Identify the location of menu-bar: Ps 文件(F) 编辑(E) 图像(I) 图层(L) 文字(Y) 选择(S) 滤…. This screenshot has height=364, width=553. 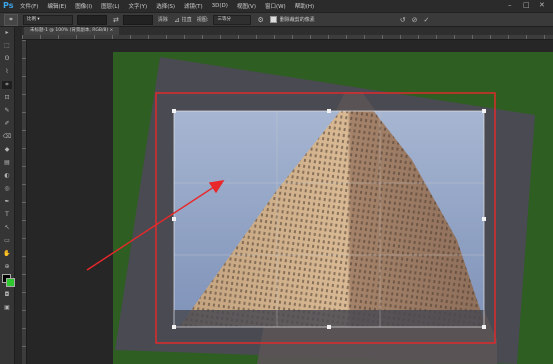
(276, 6).